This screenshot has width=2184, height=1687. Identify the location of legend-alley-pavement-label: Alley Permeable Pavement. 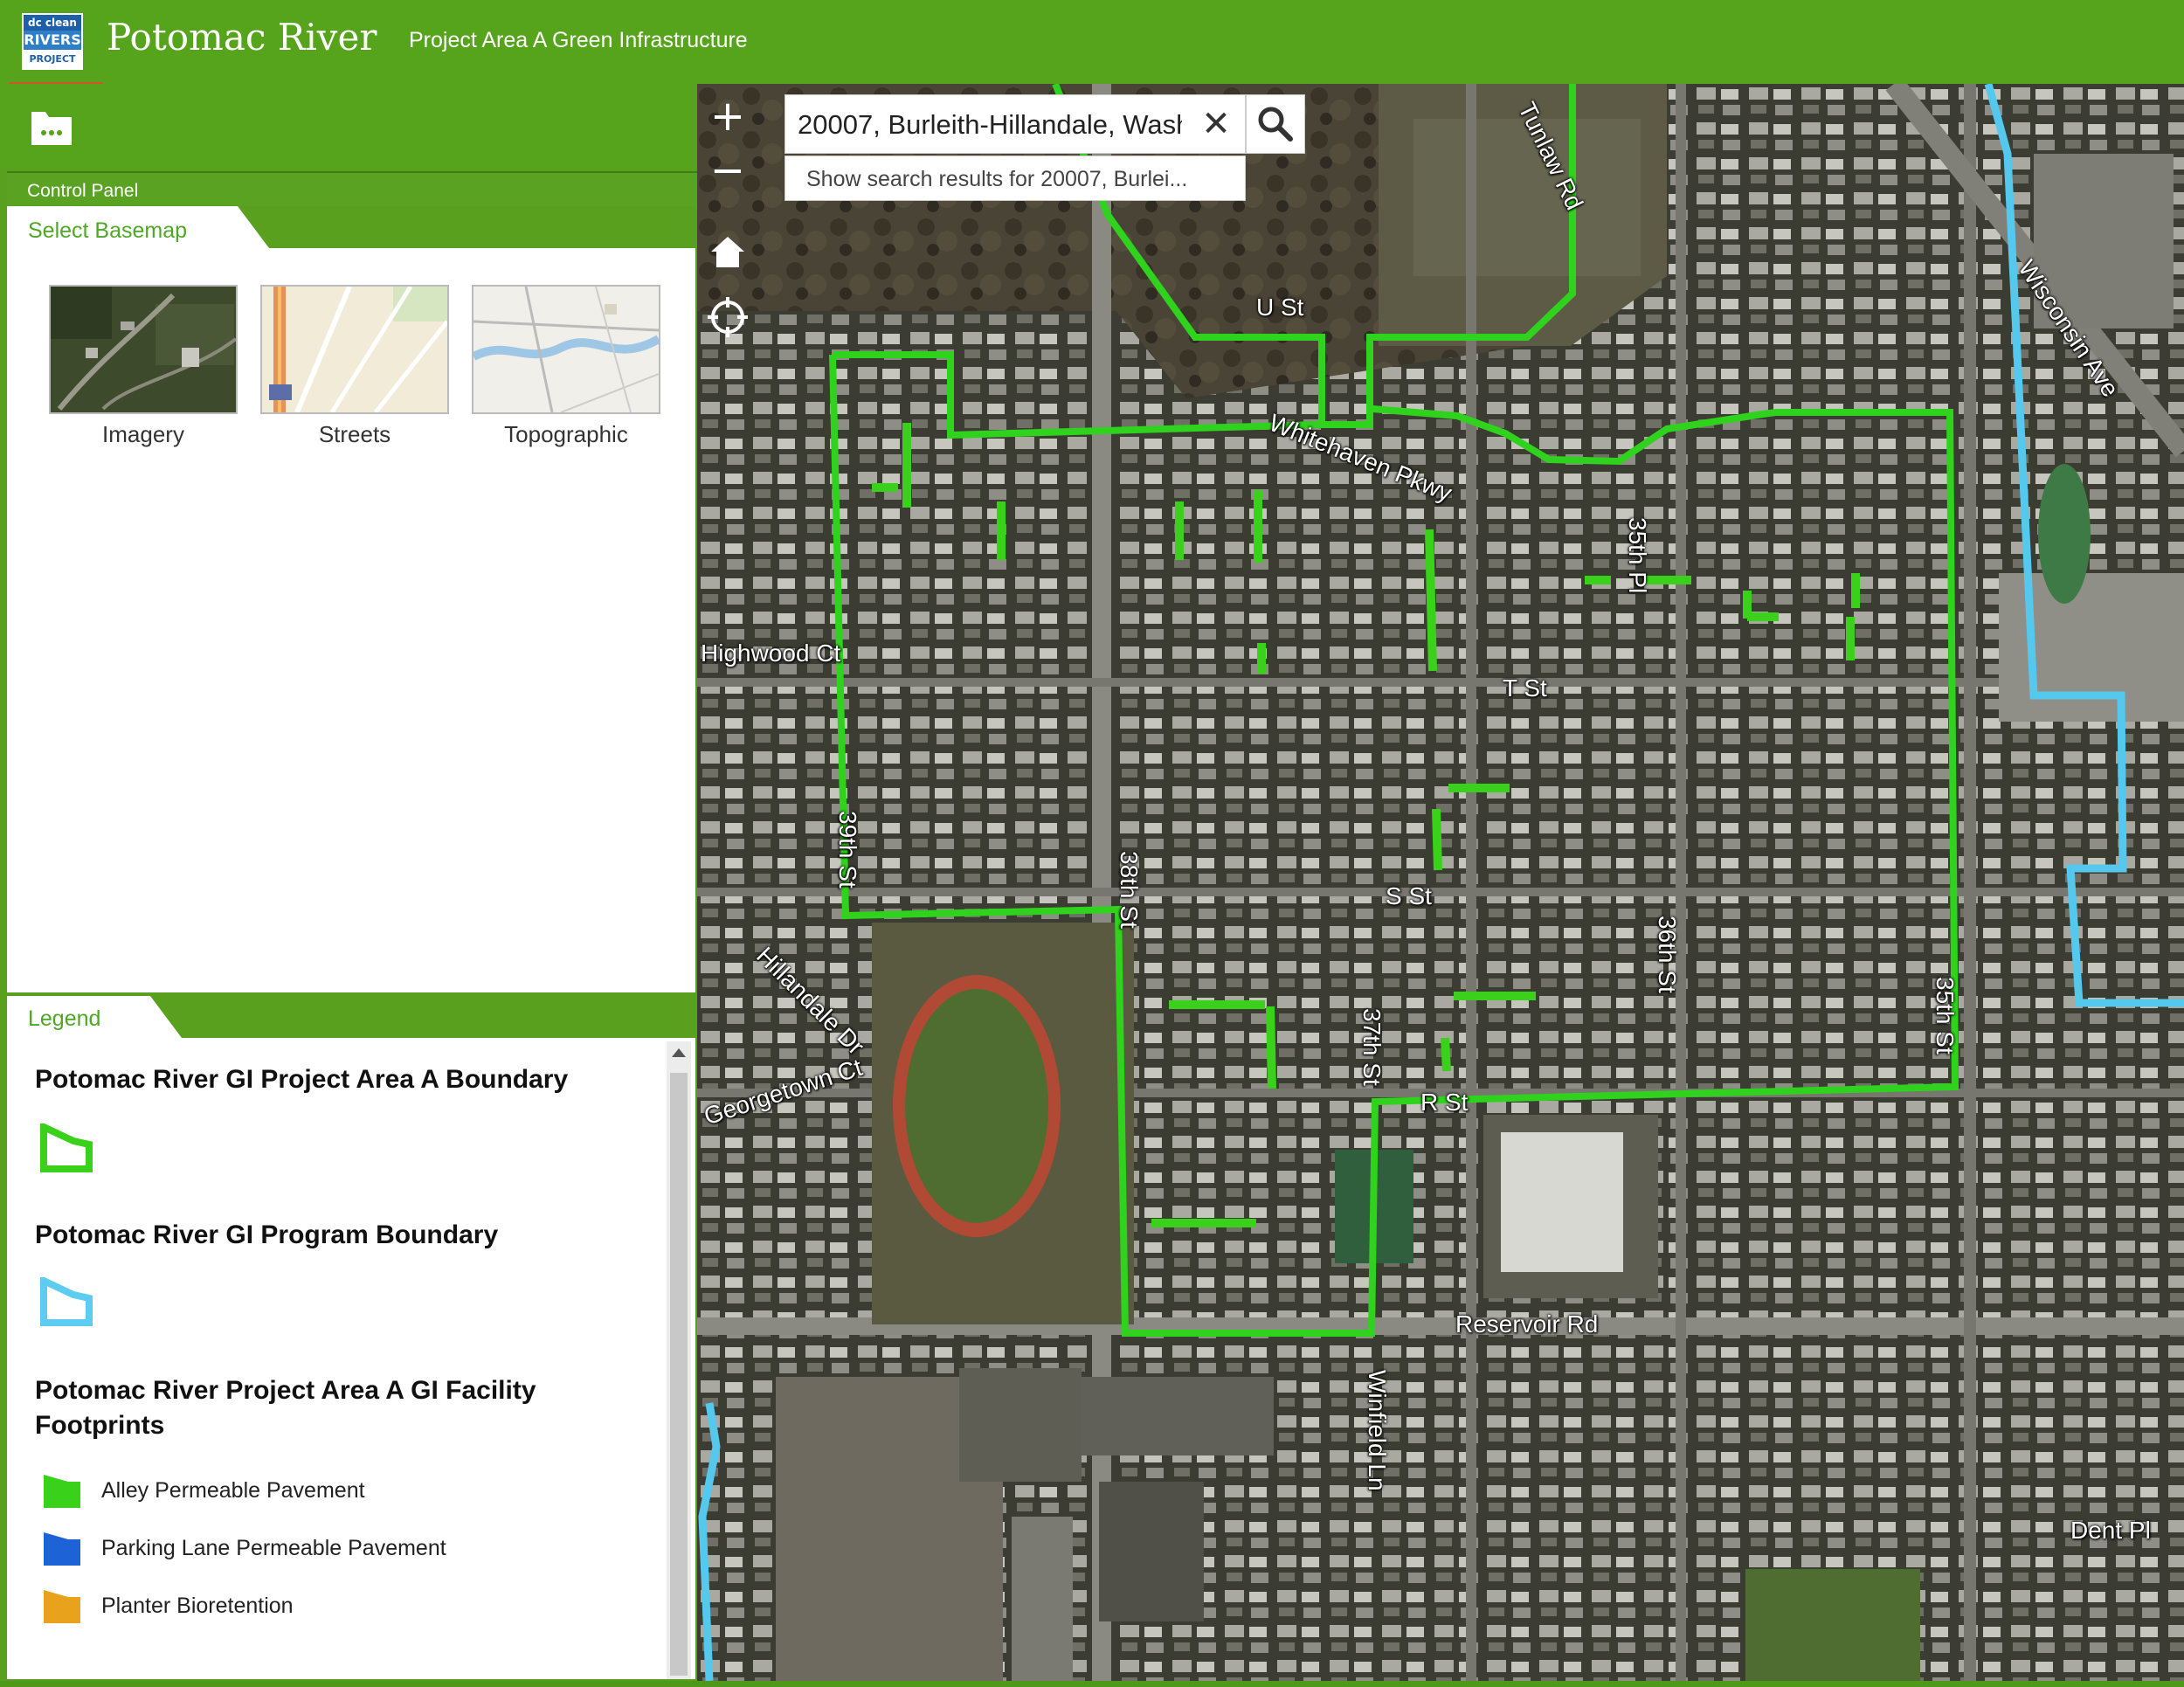
(233, 1490).